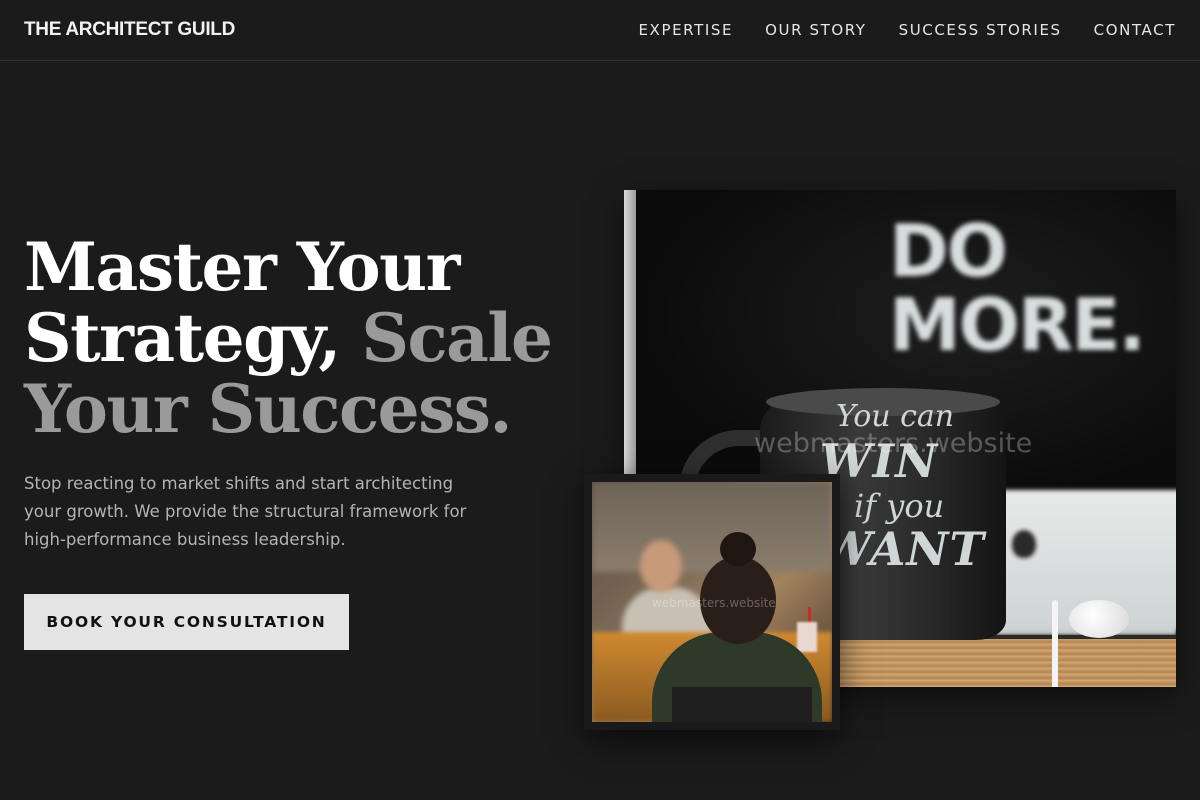  Describe the element at coordinates (268, 409) in the screenshot. I see `hero-title-line3: Your Success.` at that location.